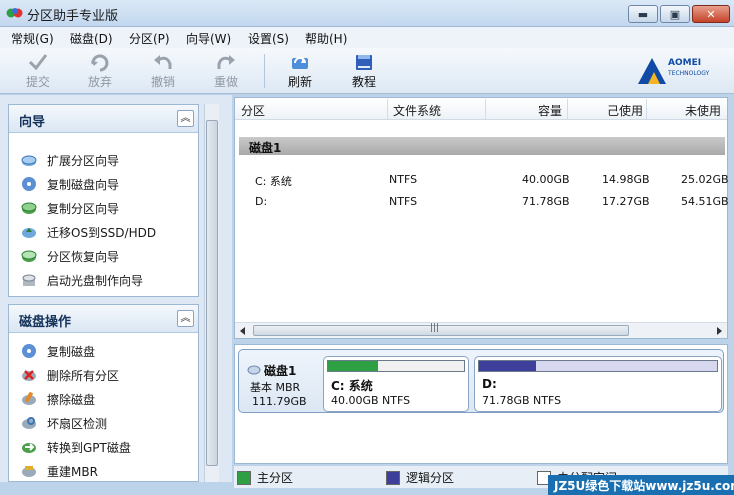 This screenshot has height=495, width=734. Describe the element at coordinates (29, 375) in the screenshot. I see `delete-partitions-icon` at that location.